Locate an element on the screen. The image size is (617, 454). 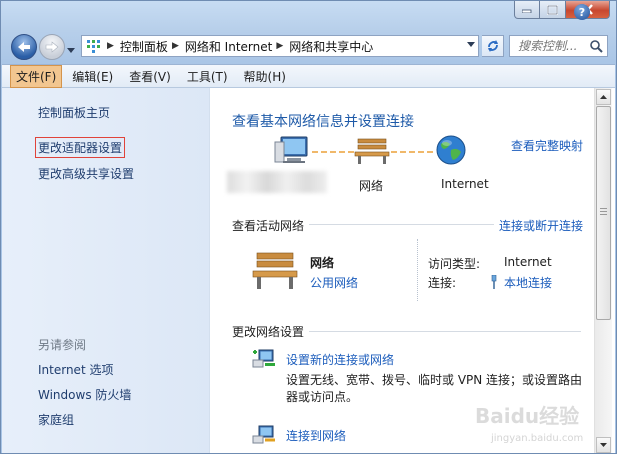
refresh-icon is located at coordinates (492, 46).